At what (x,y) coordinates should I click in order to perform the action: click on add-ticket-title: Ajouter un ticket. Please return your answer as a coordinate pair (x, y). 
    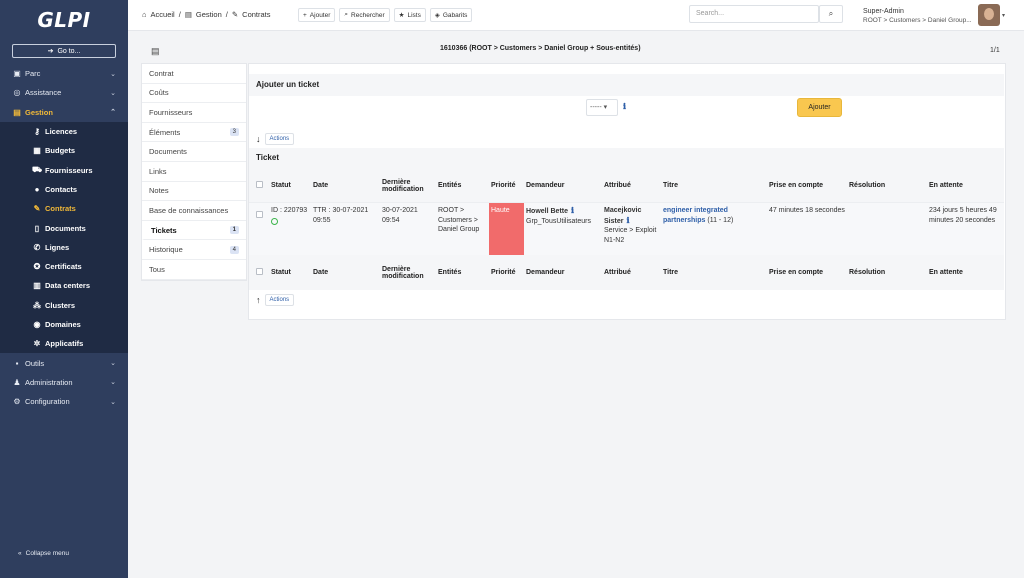
    Looking at the image, I should click on (626, 85).